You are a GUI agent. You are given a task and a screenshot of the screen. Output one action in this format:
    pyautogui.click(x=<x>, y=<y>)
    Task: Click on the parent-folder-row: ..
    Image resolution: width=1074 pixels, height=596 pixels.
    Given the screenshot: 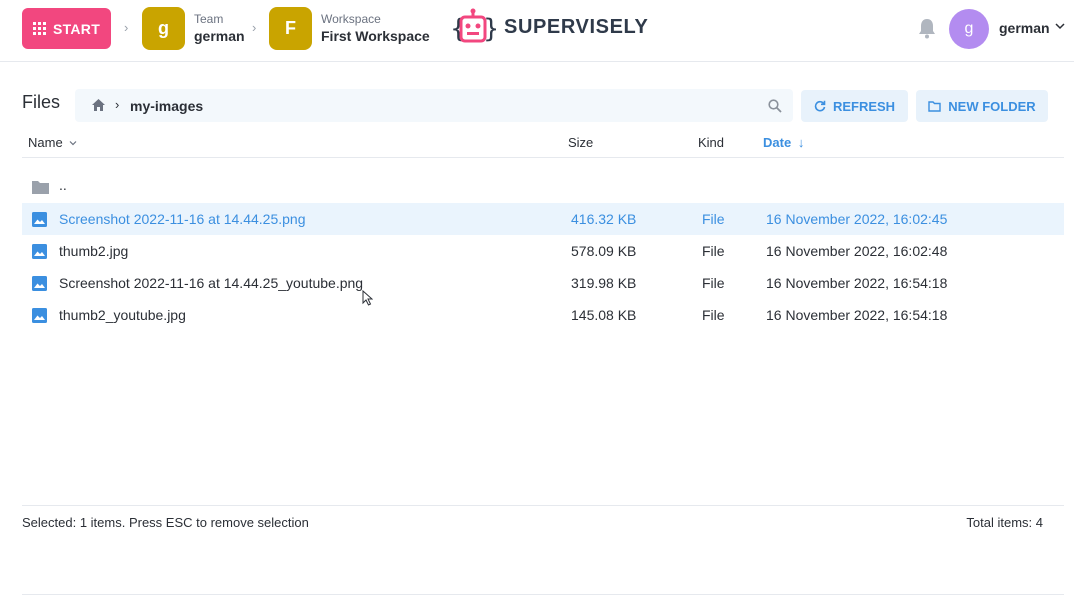 What is the action you would take?
    pyautogui.click(x=543, y=187)
    